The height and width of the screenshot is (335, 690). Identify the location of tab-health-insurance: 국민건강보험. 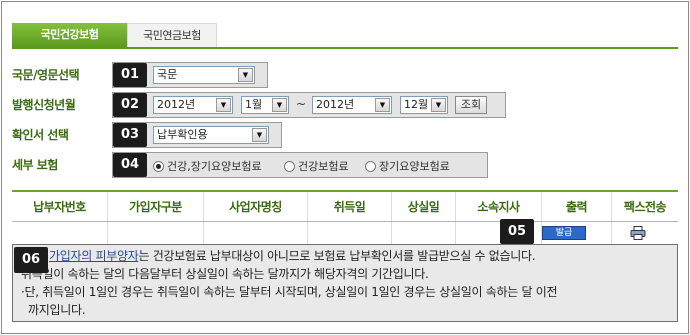
(69, 35).